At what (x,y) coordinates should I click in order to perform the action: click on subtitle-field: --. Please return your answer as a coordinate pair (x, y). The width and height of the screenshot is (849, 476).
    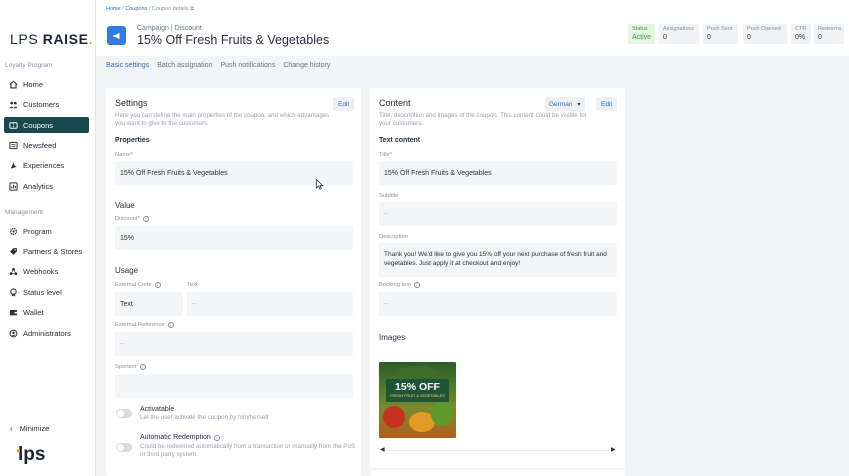
    Looking at the image, I should click on (498, 214).